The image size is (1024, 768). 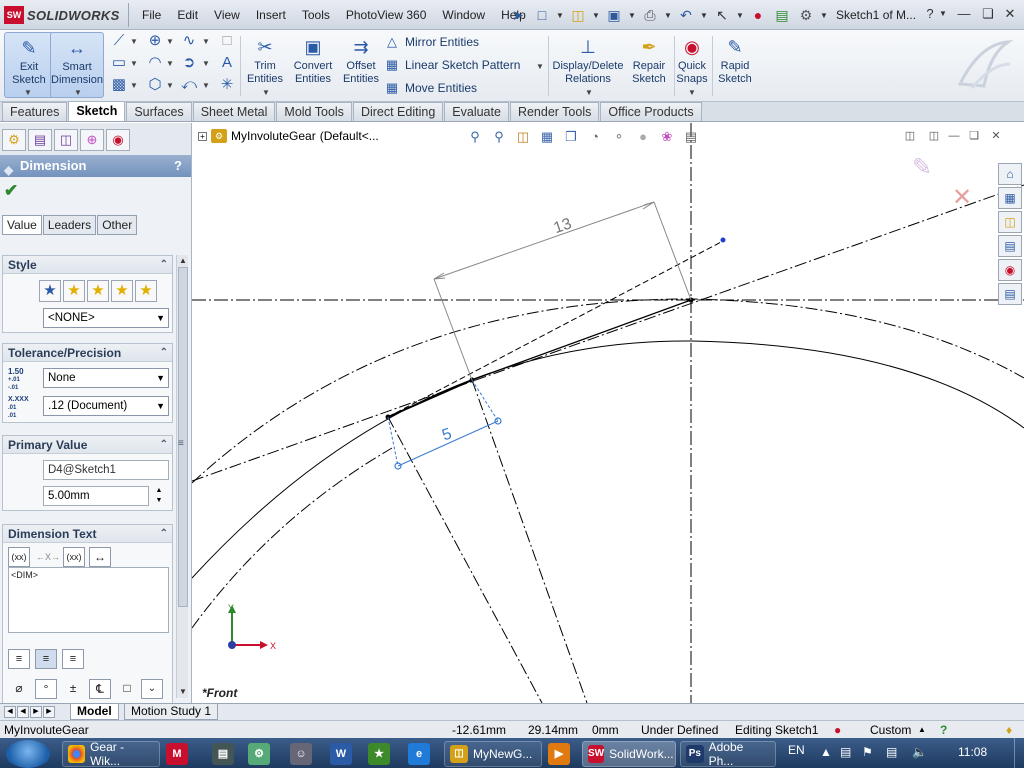 What do you see at coordinates (867, 752) in the screenshot?
I see `flag-icon: ⚑` at bounding box center [867, 752].